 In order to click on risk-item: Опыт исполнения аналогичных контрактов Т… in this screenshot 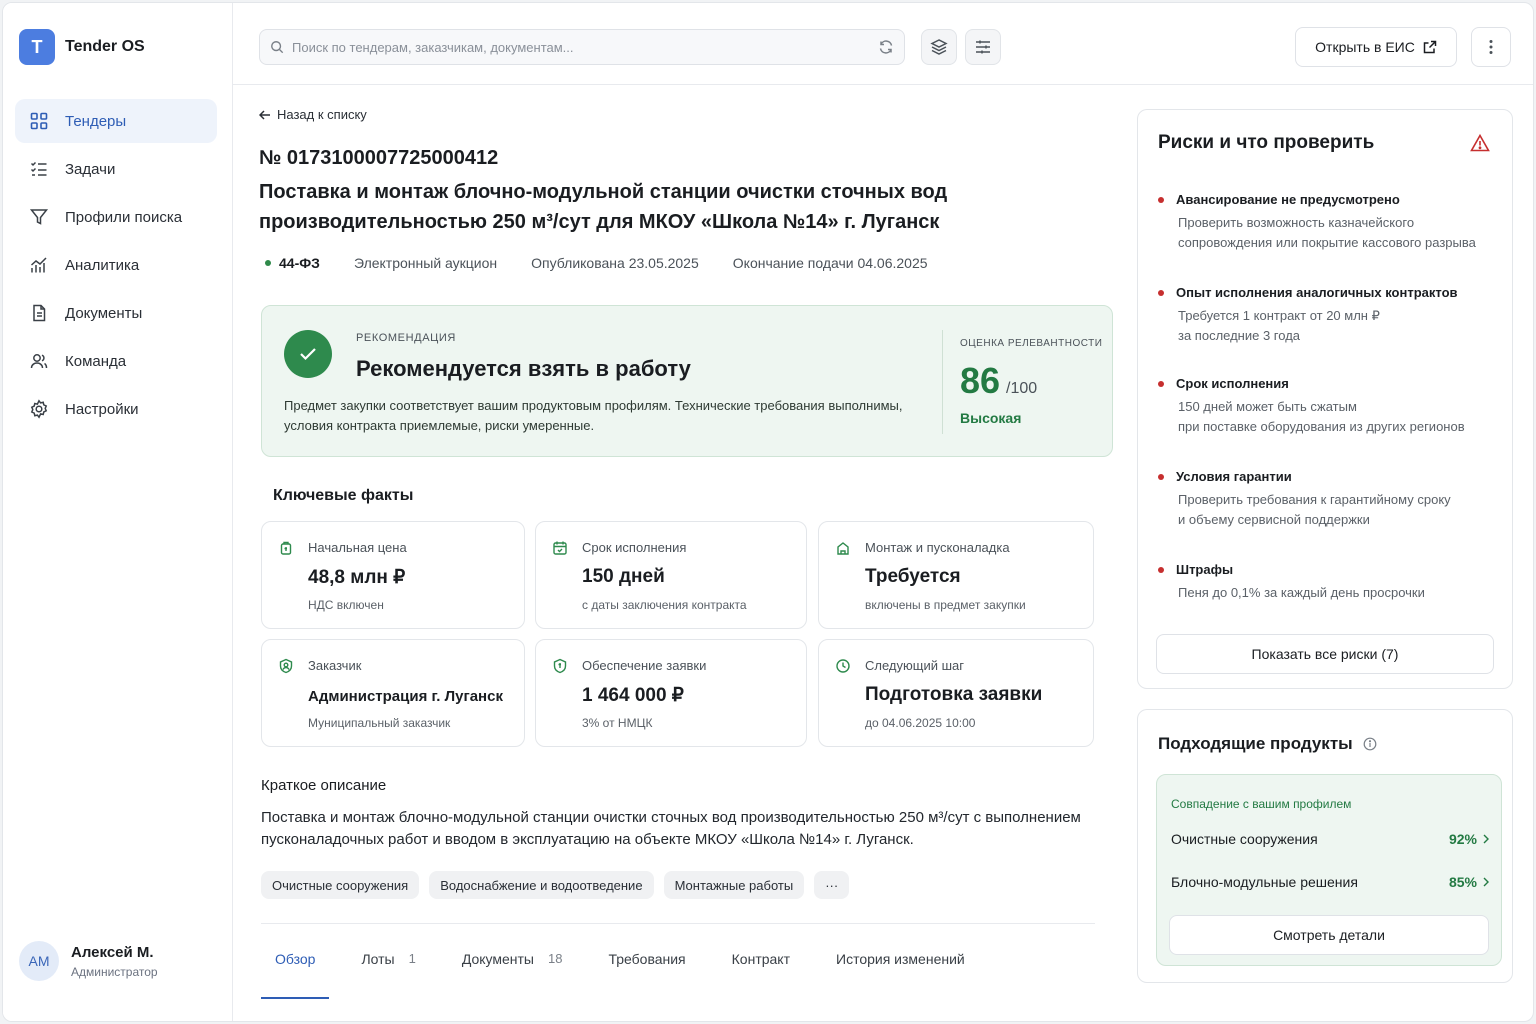, I will do `click(1328, 315)`.